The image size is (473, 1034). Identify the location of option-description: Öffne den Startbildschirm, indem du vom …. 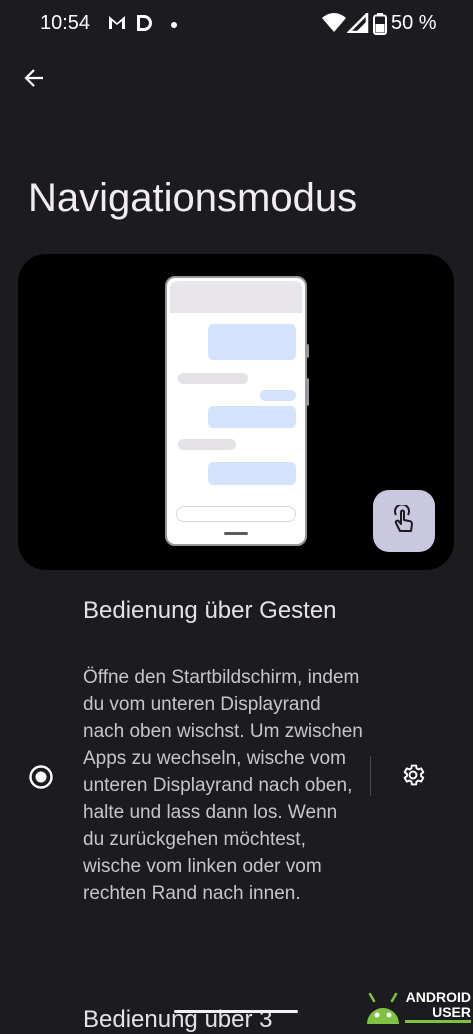
(223, 785).